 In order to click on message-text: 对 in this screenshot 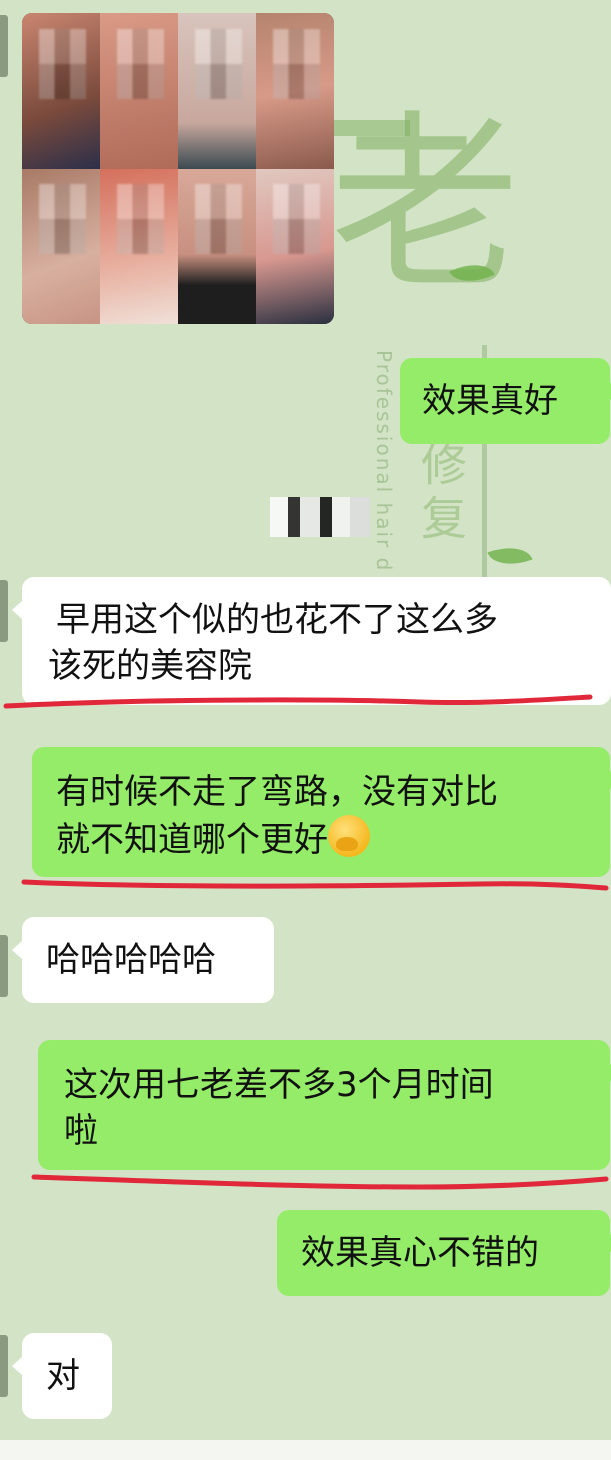, I will do `click(63, 1376)`.